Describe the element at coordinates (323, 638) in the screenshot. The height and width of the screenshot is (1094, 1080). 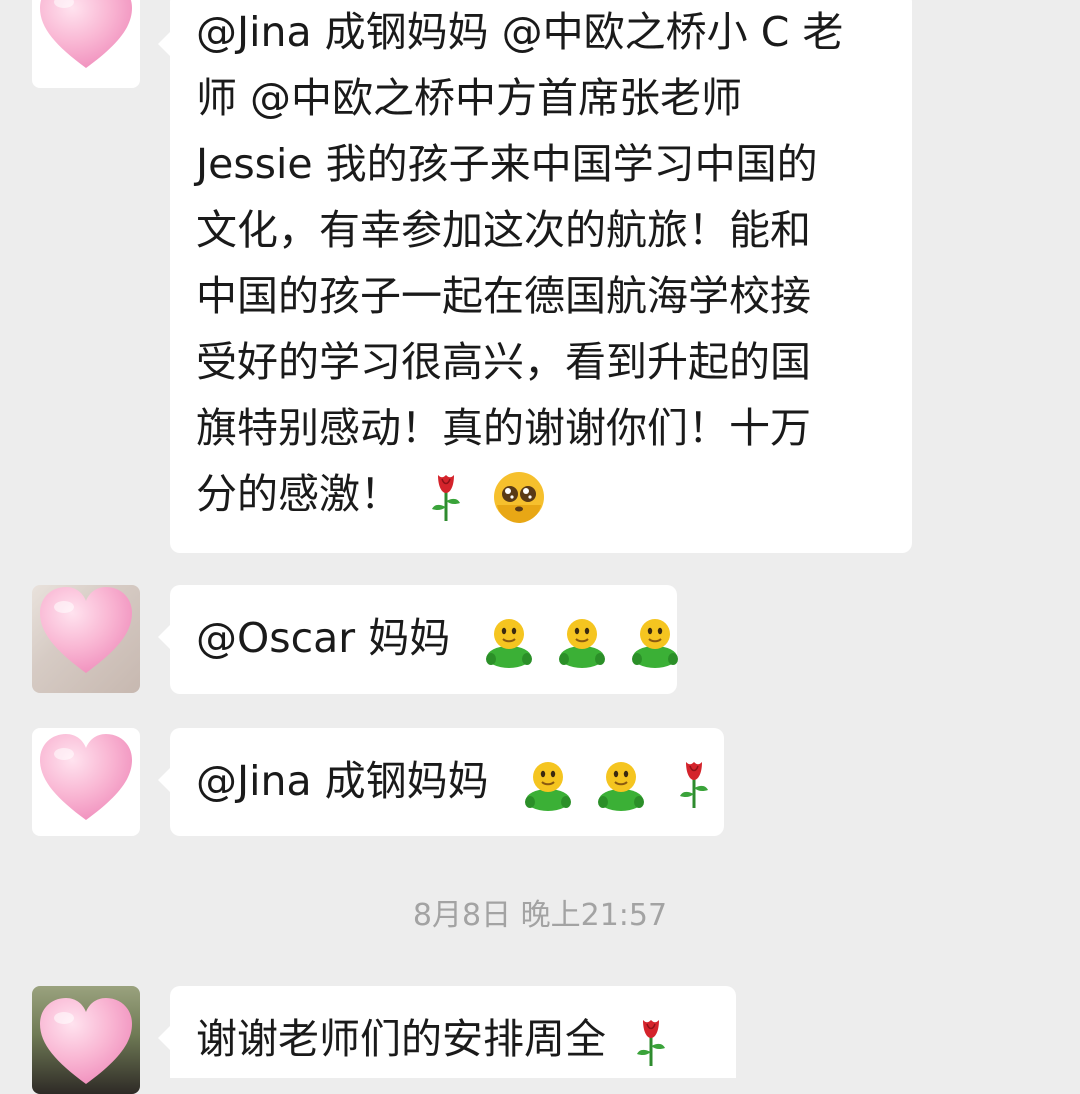
I see `message-text: @Oscar 妈妈` at that location.